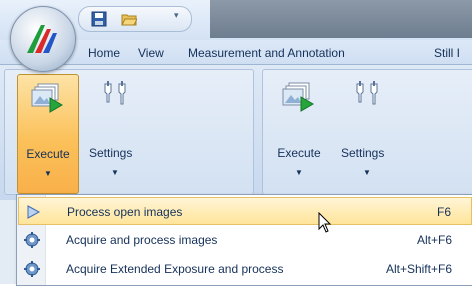 The image size is (472, 286). What do you see at coordinates (443, 212) in the screenshot?
I see `menu-item-shortcut: F6` at bounding box center [443, 212].